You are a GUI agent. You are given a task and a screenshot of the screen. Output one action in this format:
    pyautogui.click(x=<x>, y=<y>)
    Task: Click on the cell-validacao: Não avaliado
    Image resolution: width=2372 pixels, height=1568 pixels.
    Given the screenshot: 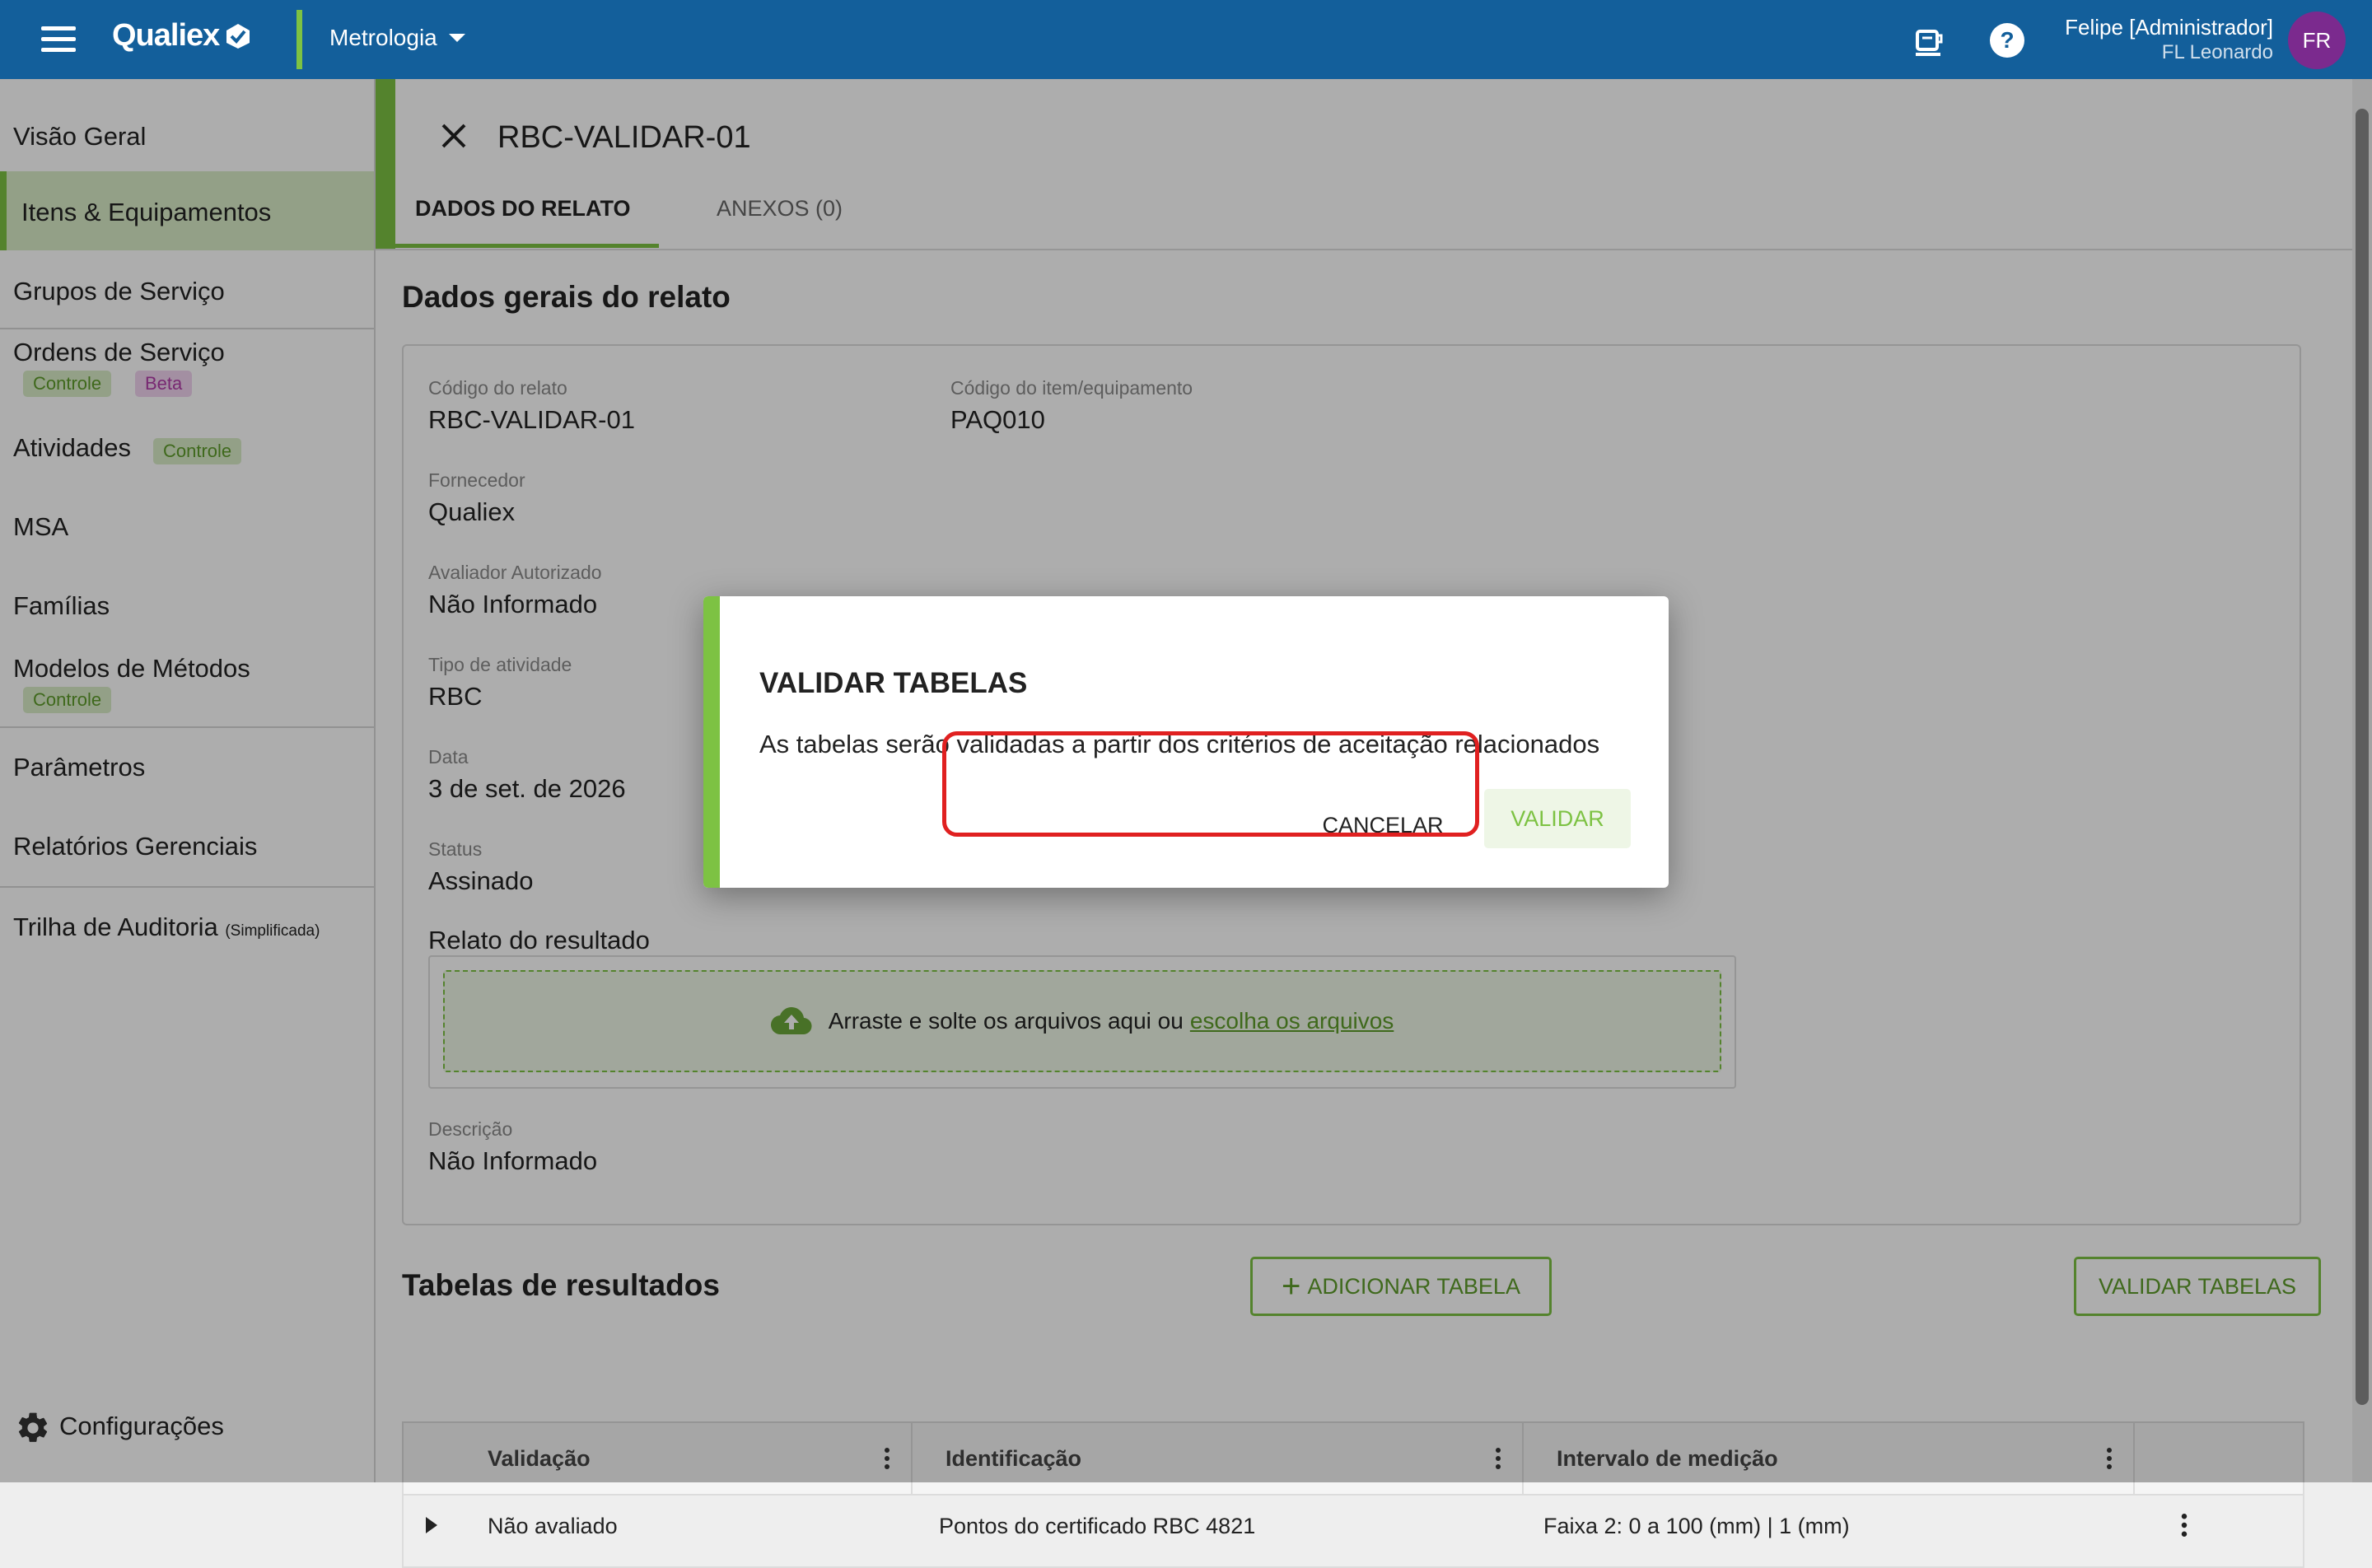 What is the action you would take?
    pyautogui.click(x=553, y=1526)
    